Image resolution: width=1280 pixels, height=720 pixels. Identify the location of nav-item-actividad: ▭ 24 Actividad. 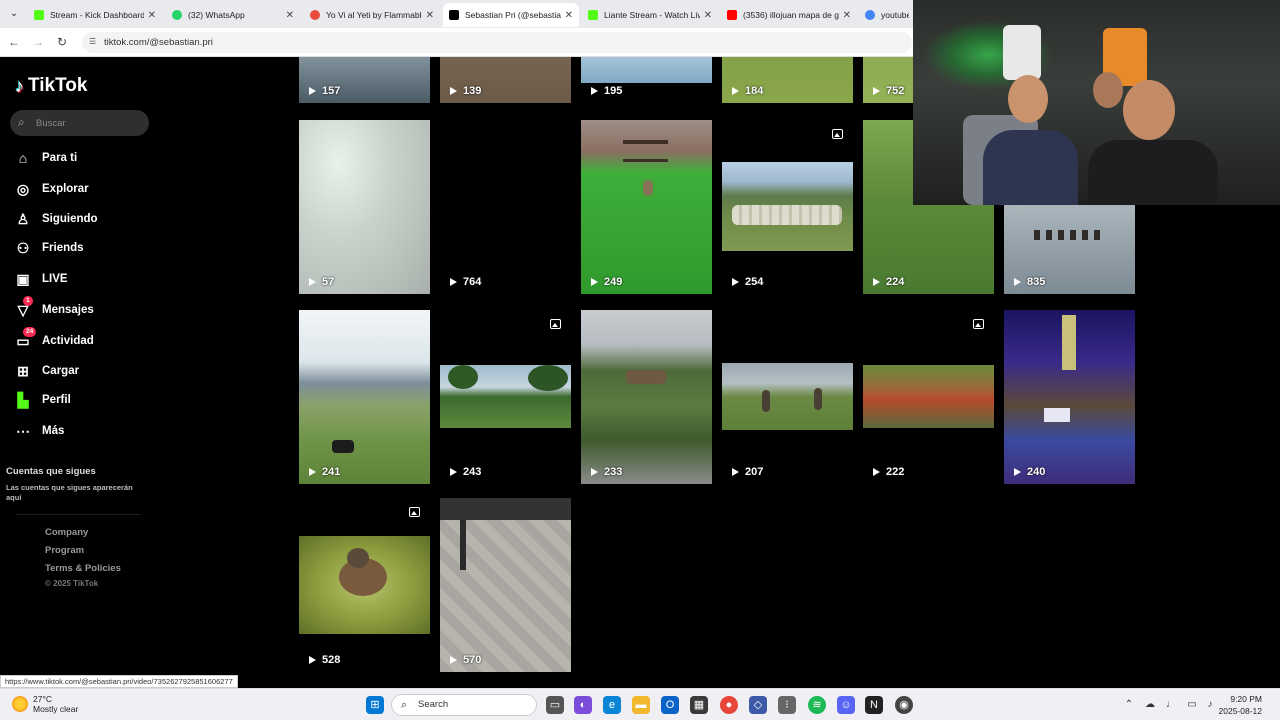
(54, 339).